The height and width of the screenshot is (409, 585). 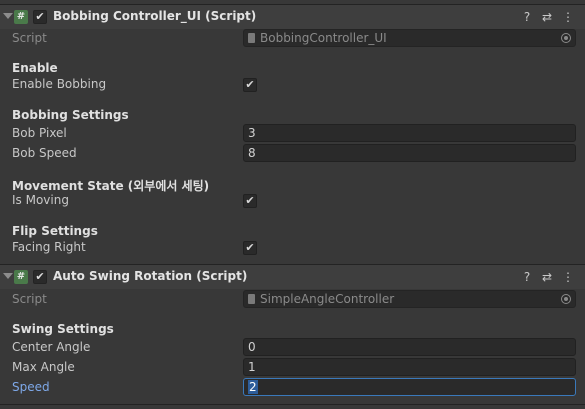 What do you see at coordinates (252, 153) in the screenshot?
I see `bob-speed-value: 8` at bounding box center [252, 153].